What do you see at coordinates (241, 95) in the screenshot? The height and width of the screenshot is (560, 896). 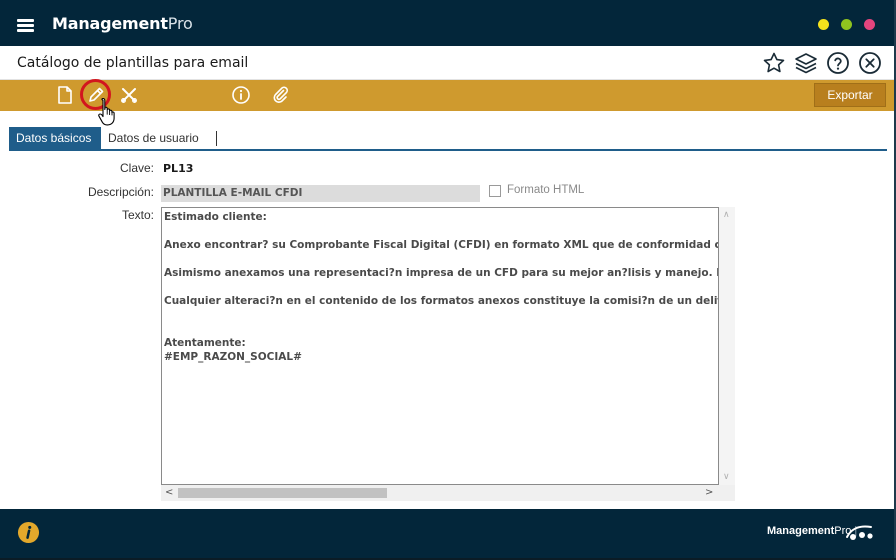 I see `info-icon` at bounding box center [241, 95].